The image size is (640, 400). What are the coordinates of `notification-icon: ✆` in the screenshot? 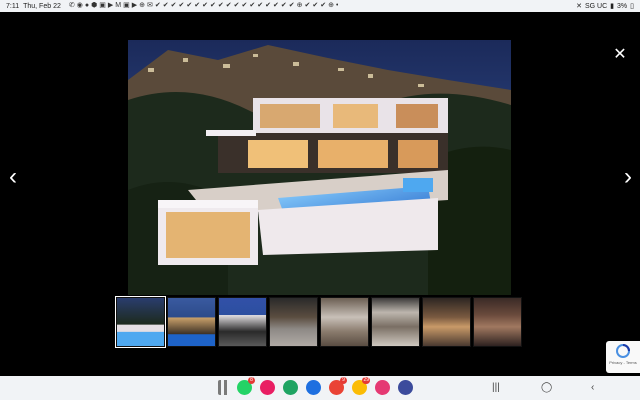 It's located at (71, 5).